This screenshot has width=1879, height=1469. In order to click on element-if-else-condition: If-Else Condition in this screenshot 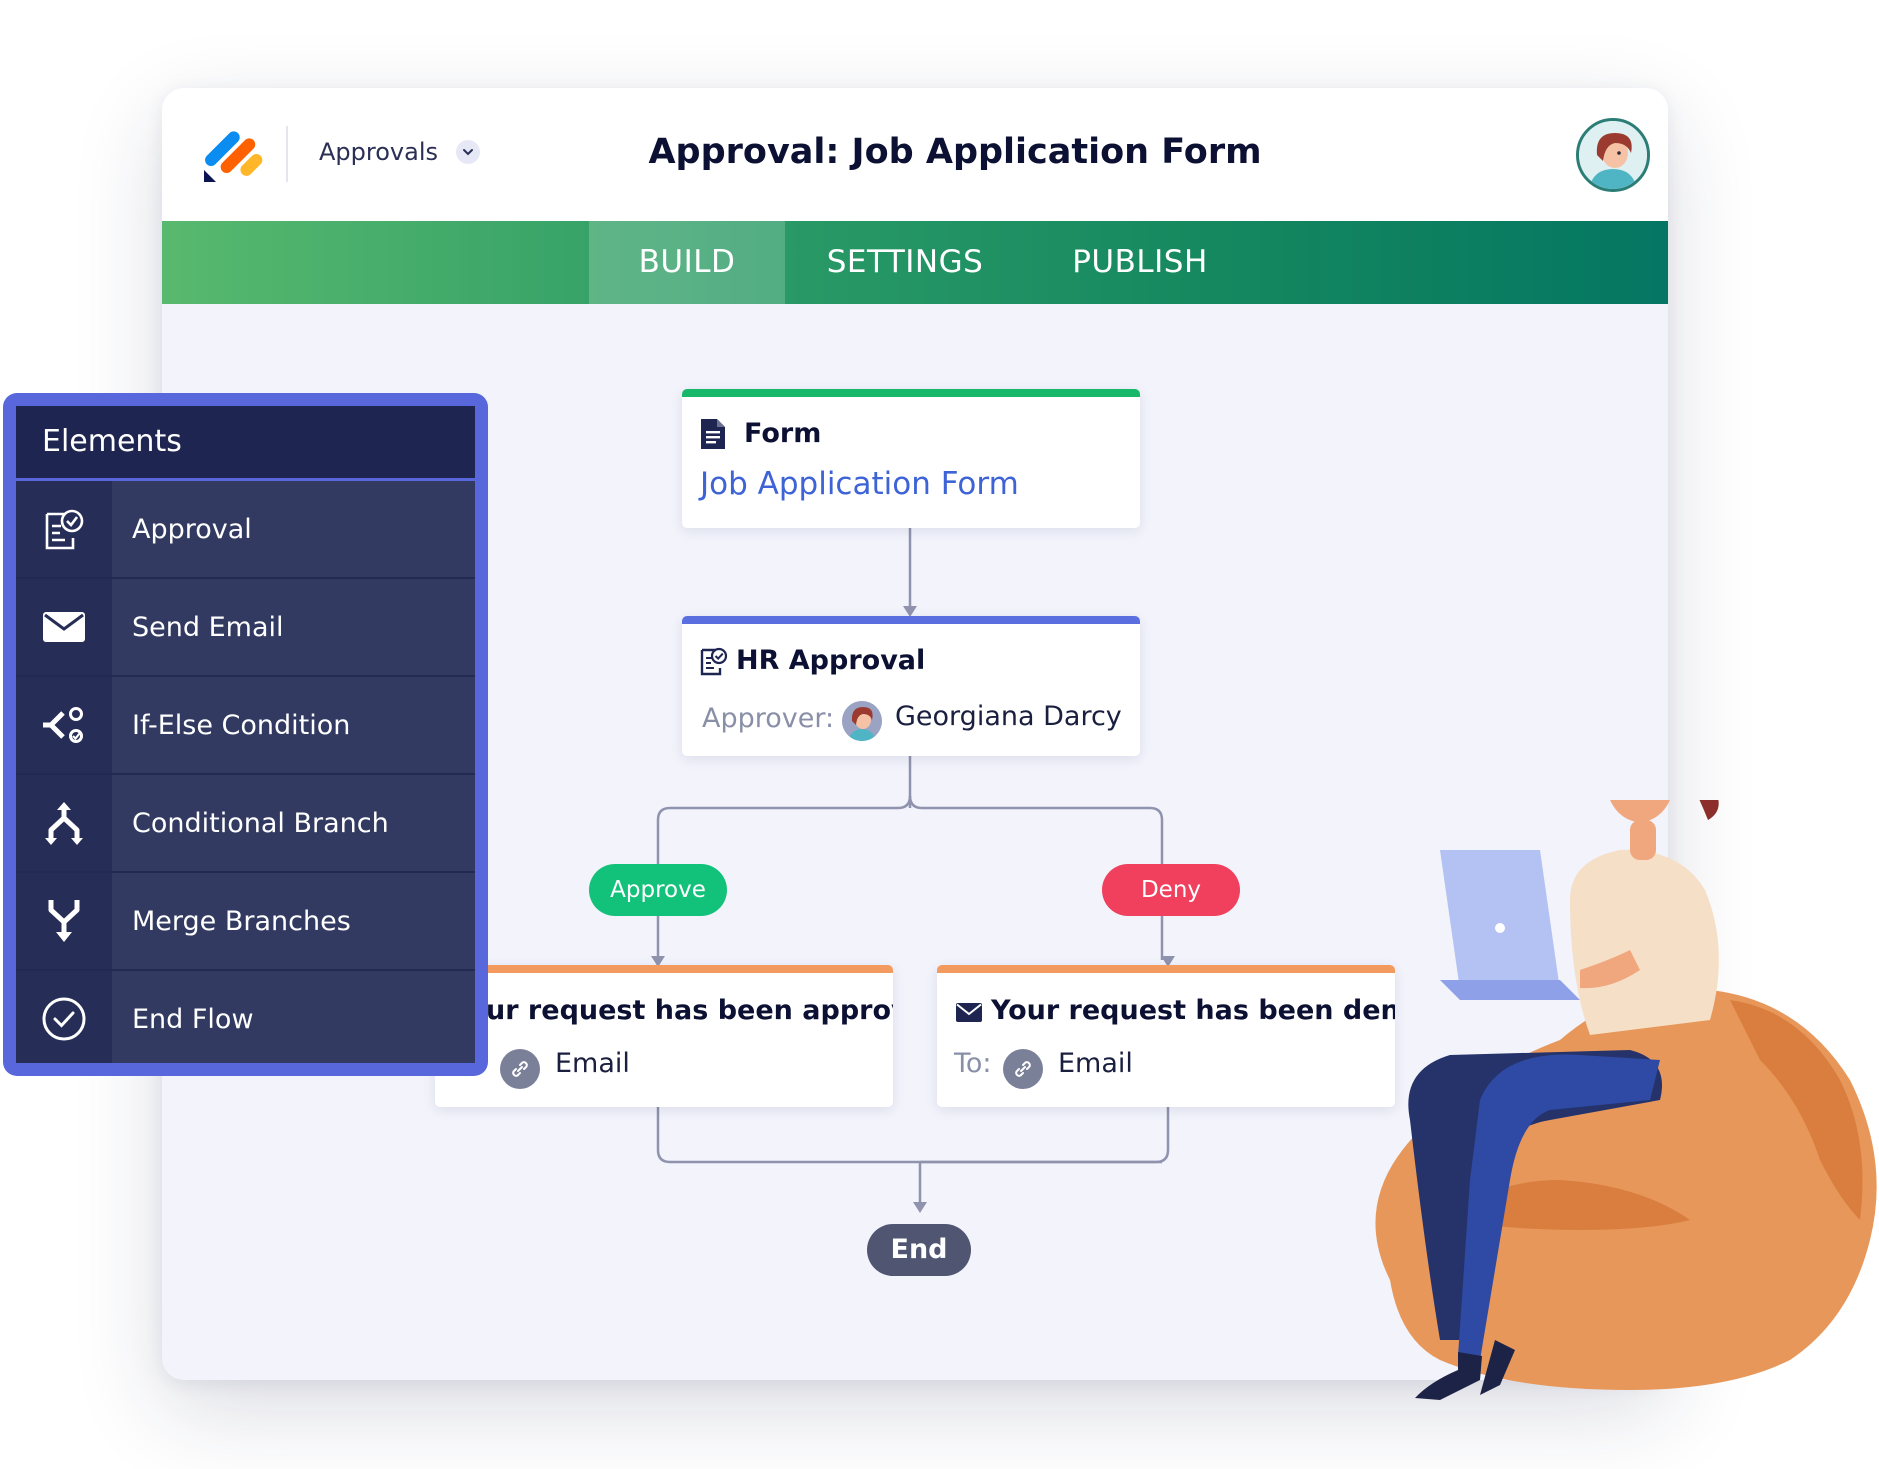, I will do `click(245, 726)`.